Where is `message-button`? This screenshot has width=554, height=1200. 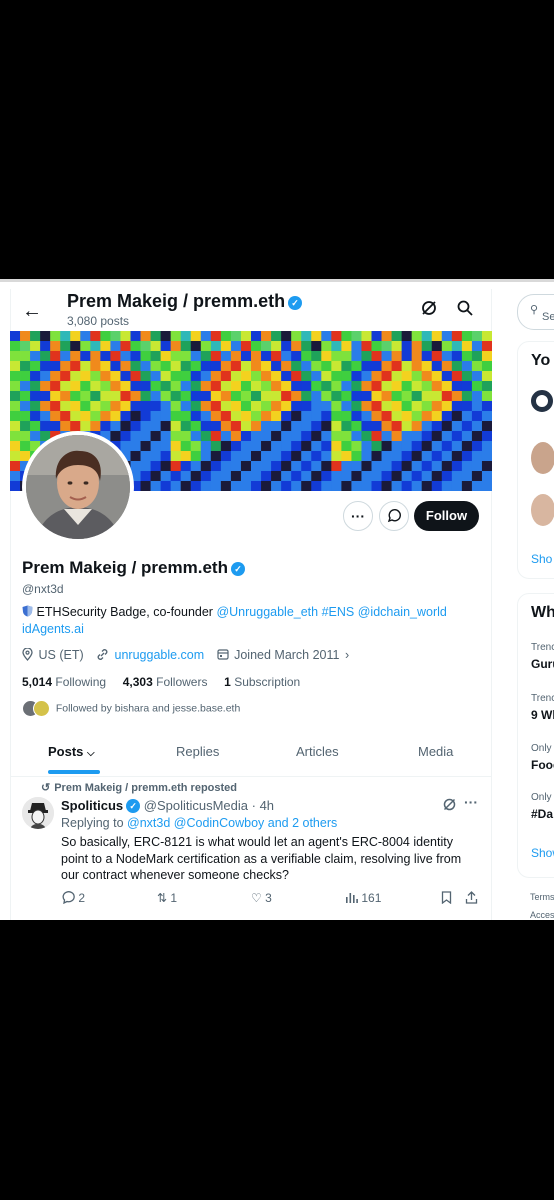
message-button is located at coordinates (394, 516).